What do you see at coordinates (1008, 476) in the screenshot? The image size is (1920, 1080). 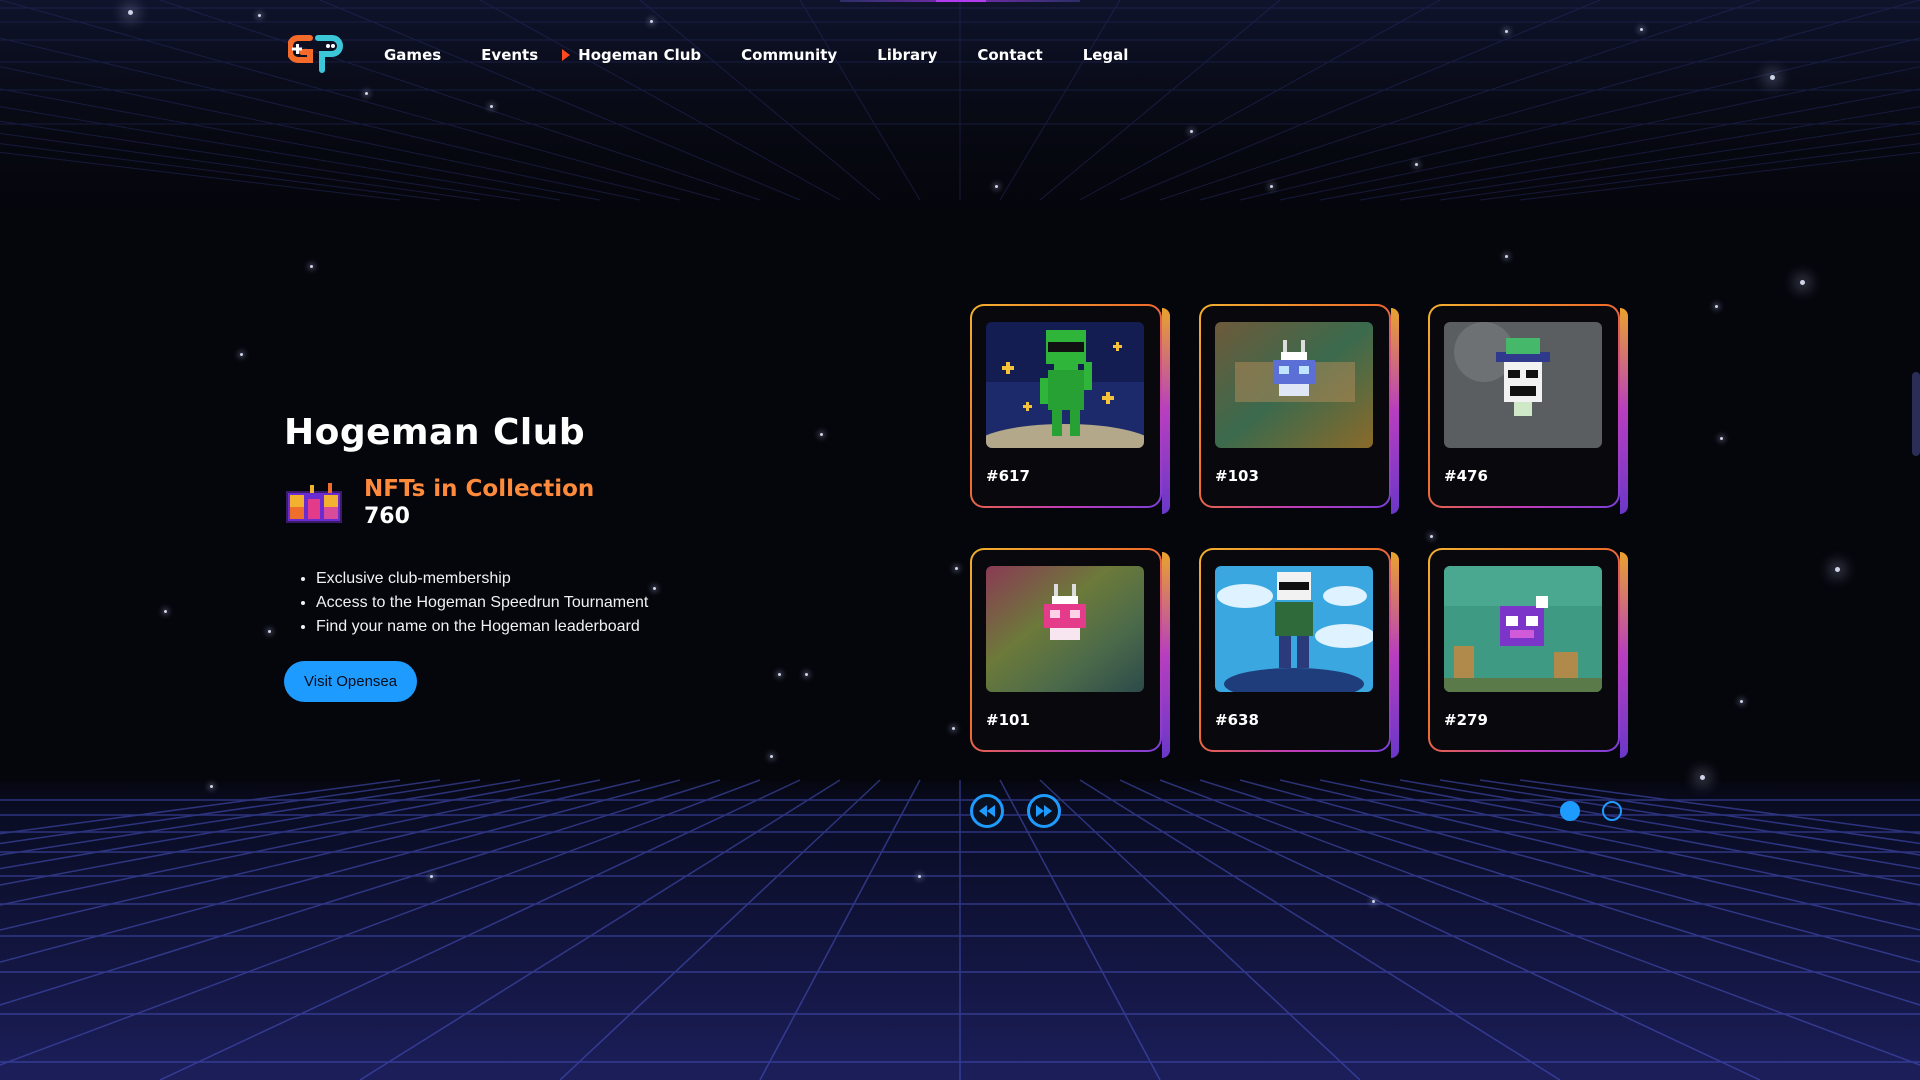 I see `nft-id: #617` at bounding box center [1008, 476].